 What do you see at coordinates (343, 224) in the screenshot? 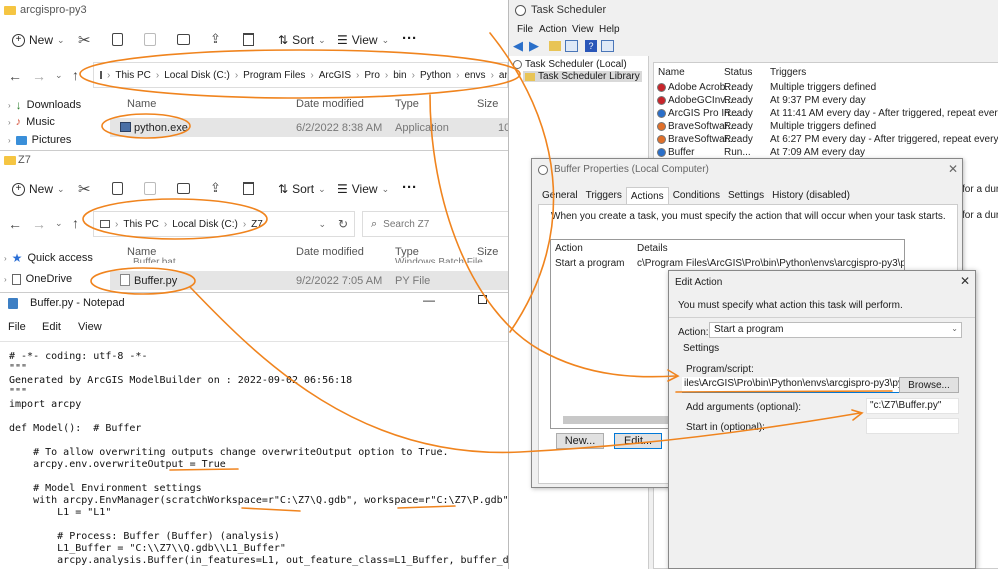
I see `refresh-icon: ↻` at bounding box center [343, 224].